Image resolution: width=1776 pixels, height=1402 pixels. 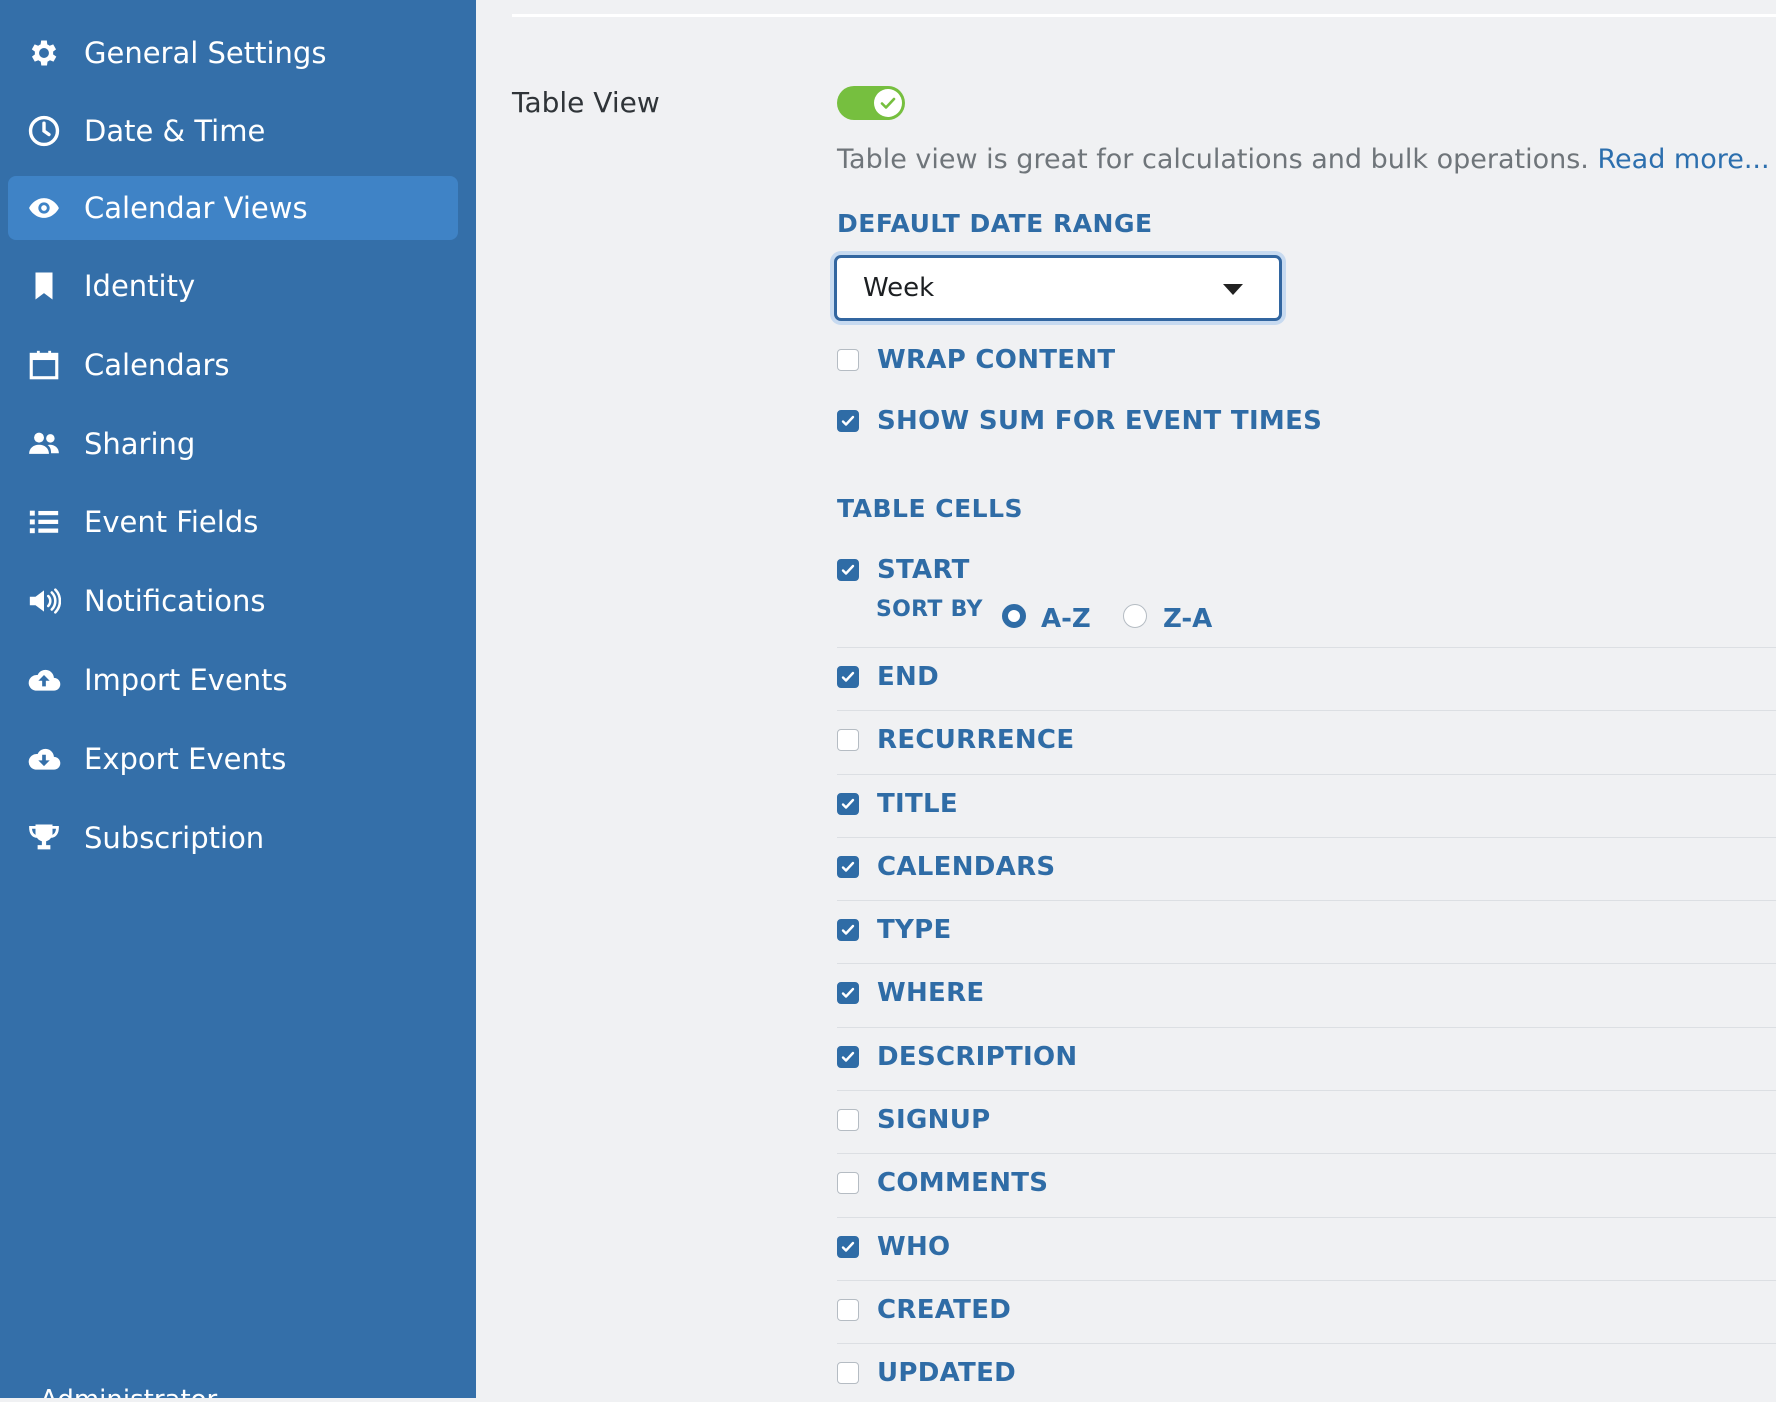 I want to click on sidebar-item-export-events: Export Events, so click(x=233, y=759).